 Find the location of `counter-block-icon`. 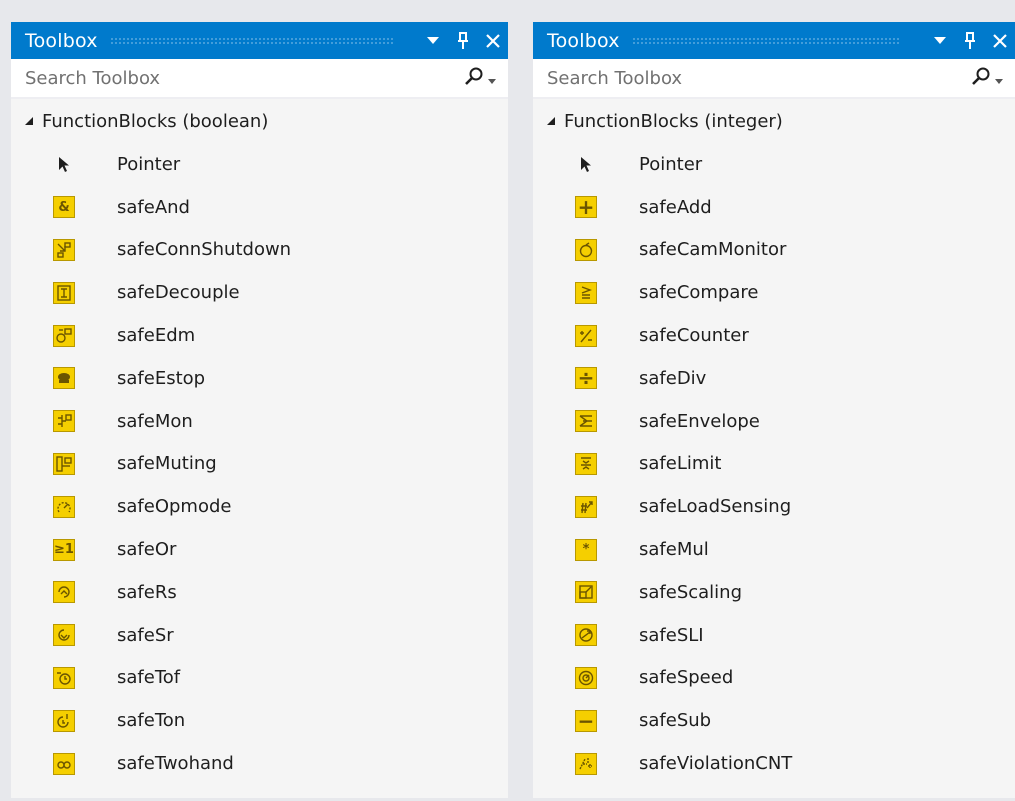

counter-block-icon is located at coordinates (586, 336).